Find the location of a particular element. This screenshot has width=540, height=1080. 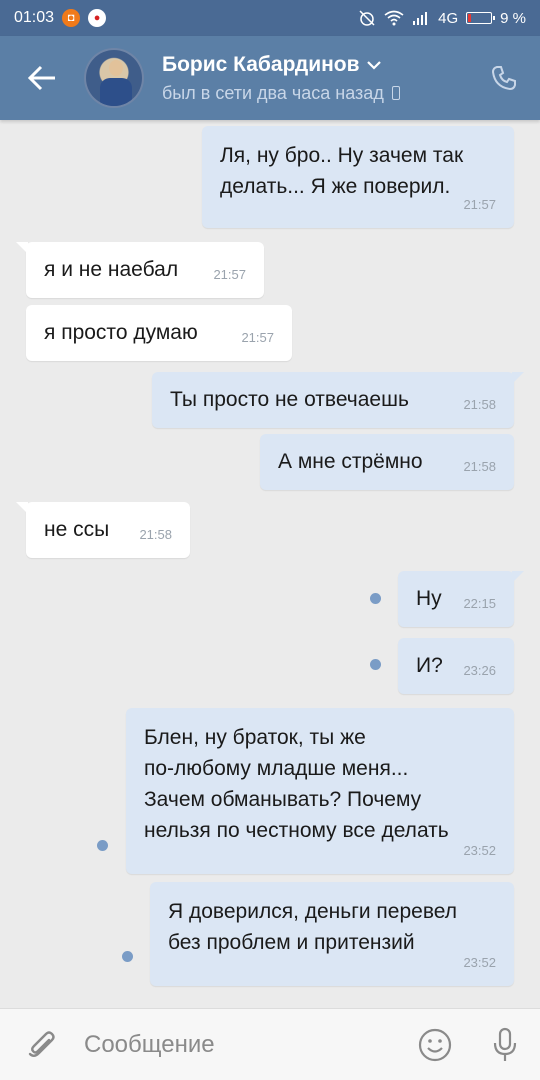

phone-icon is located at coordinates (503, 78).